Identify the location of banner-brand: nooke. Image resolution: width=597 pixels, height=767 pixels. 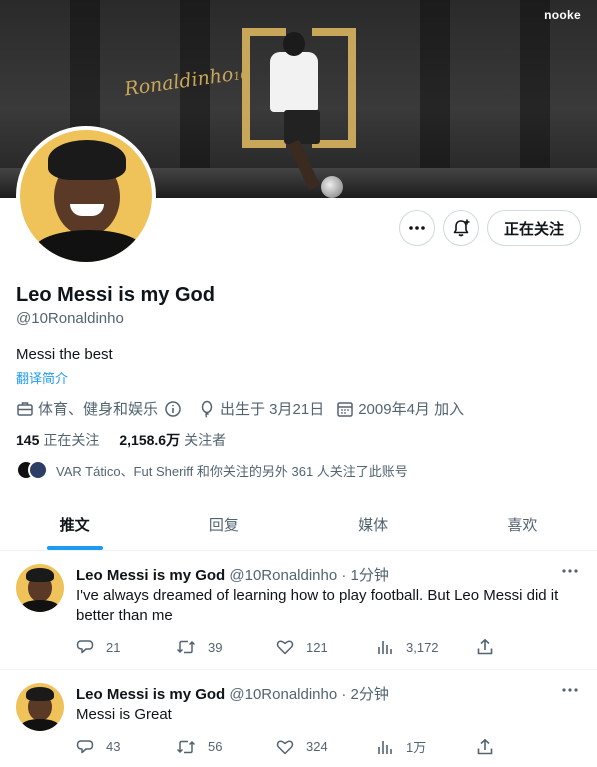
(562, 15).